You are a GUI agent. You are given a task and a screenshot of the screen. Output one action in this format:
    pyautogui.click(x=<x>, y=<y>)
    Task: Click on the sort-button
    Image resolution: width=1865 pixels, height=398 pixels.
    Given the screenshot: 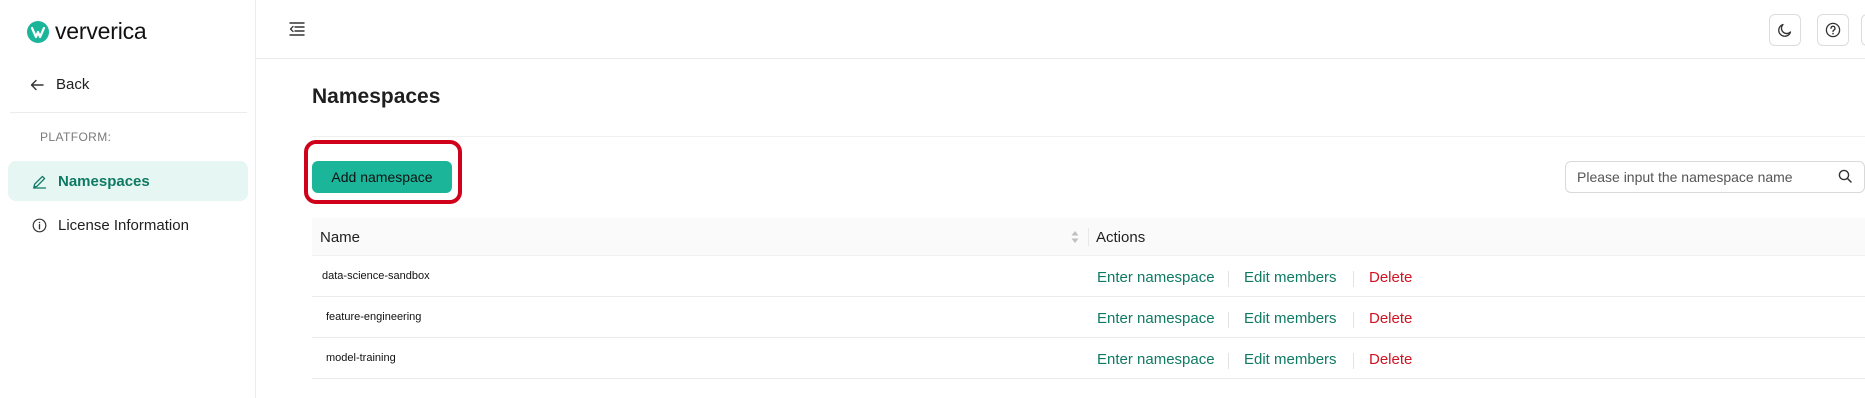 What is the action you would take?
    pyautogui.click(x=1075, y=237)
    